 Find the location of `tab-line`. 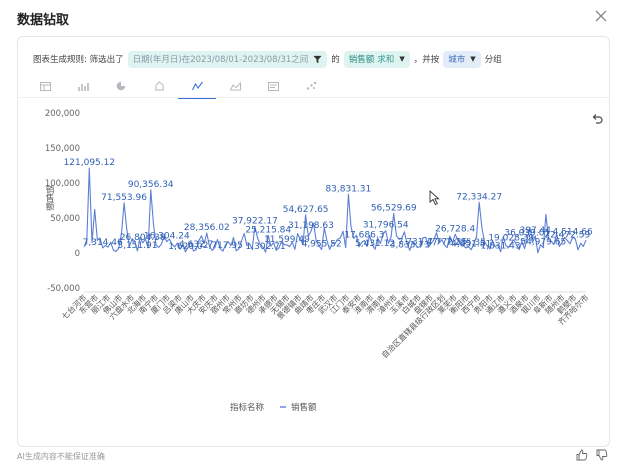

tab-line is located at coordinates (197, 87).